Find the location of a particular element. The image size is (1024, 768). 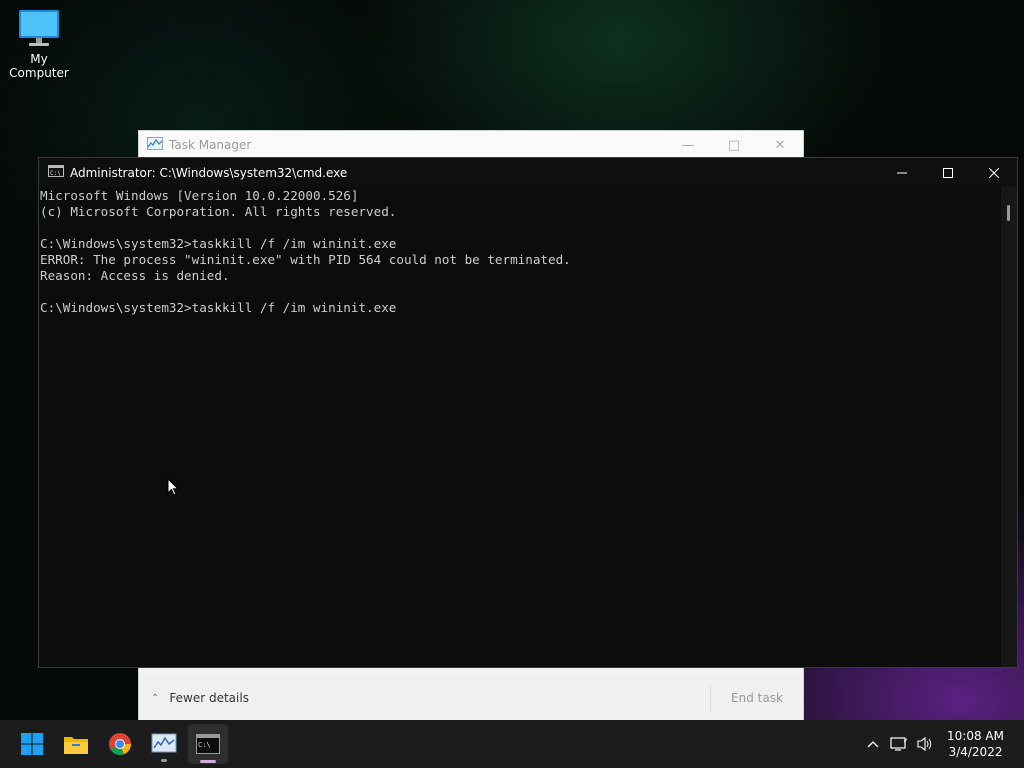

active-indicator is located at coordinates (208, 761).